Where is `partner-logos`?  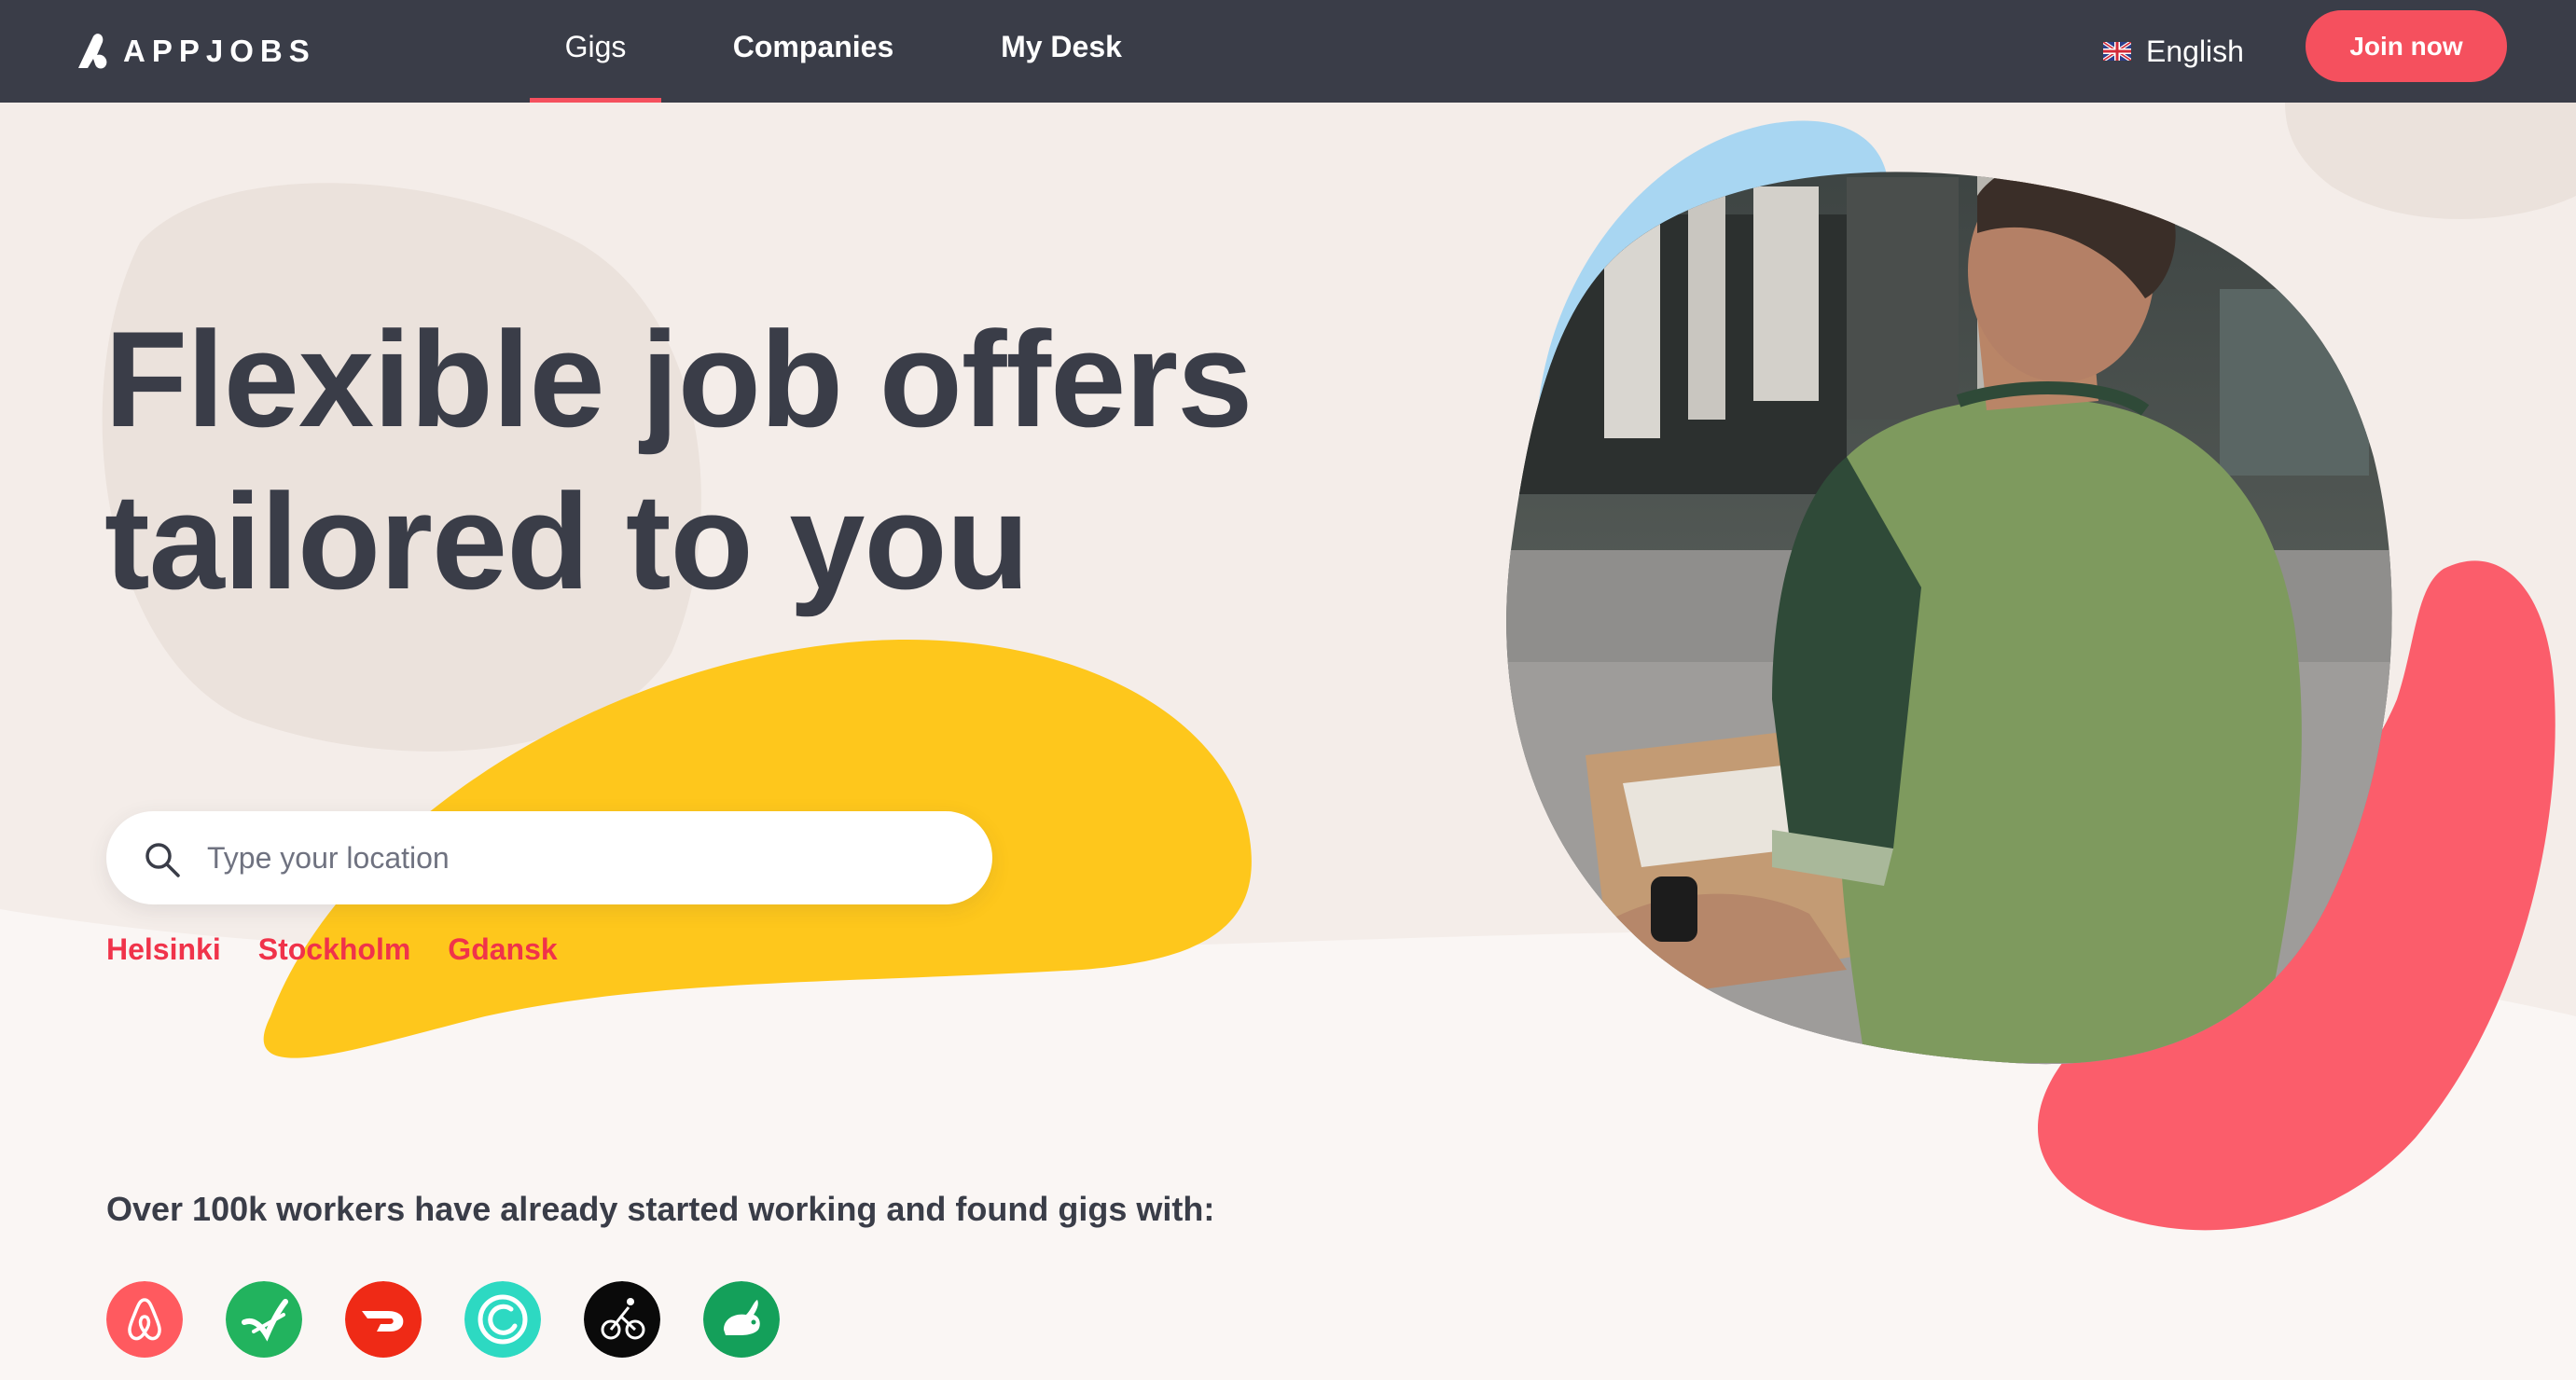
partner-logos is located at coordinates (443, 1320).